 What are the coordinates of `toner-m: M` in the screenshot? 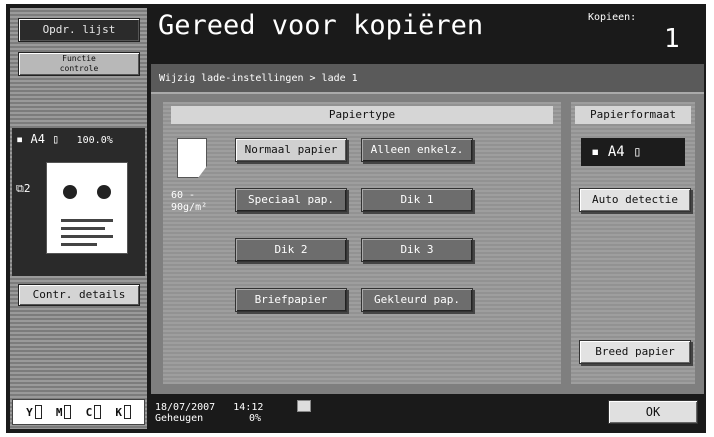 It's located at (64, 412).